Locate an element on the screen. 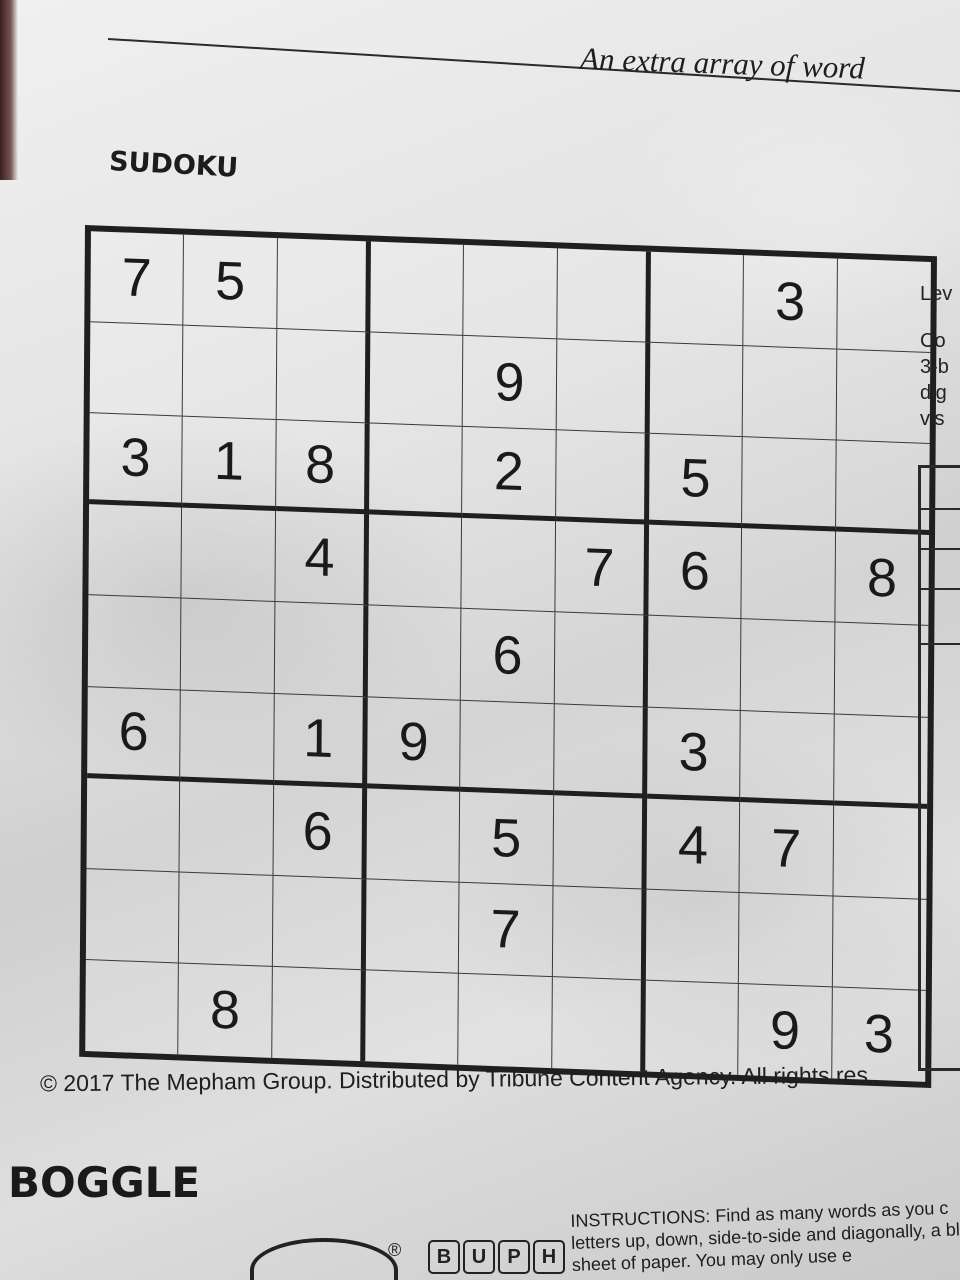 The width and height of the screenshot is (960, 1280). sudoku-cell-r8-c7 is located at coordinates (692, 936).